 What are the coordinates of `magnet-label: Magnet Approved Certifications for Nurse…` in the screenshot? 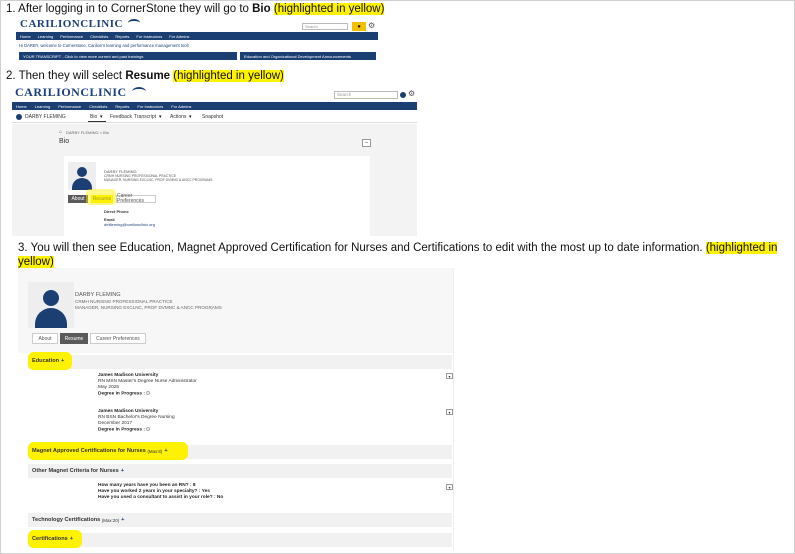 It's located at (89, 451).